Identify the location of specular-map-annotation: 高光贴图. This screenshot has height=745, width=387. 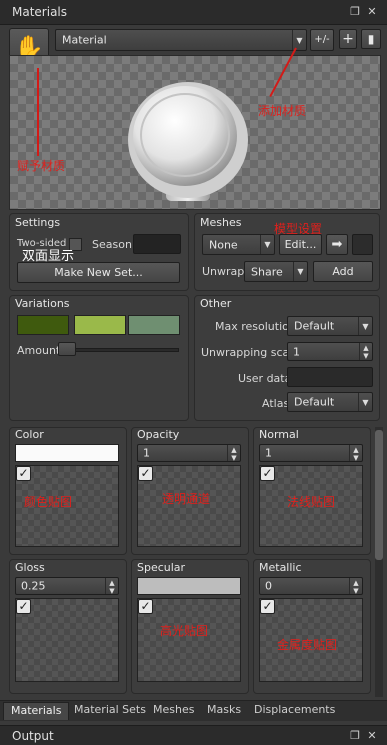
(184, 631).